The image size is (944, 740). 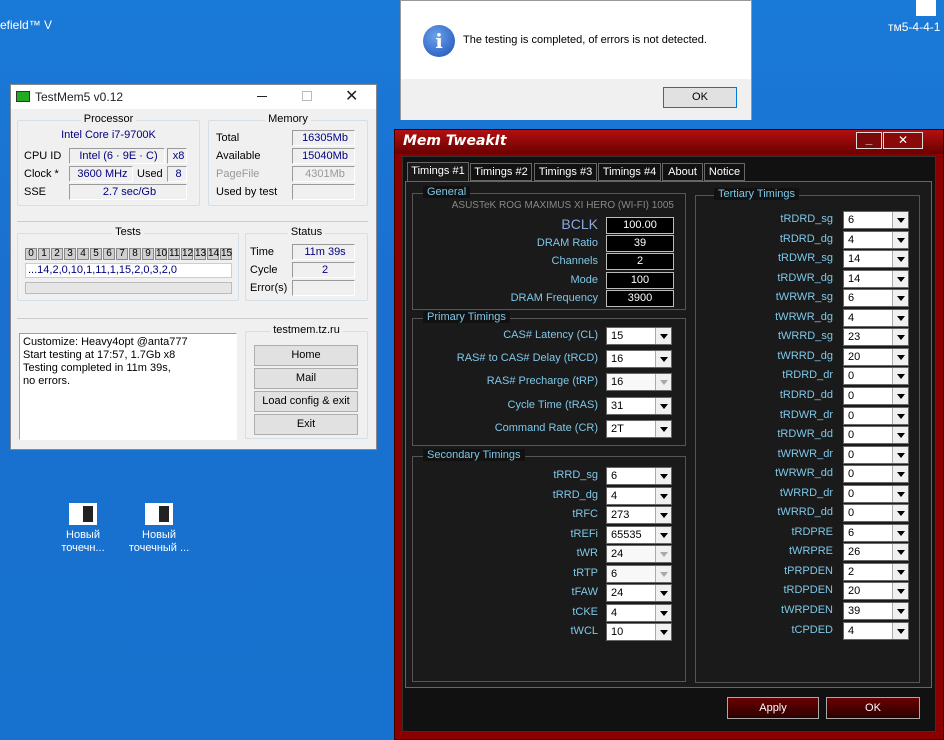 I want to click on tab-notice: Notice, so click(x=724, y=172).